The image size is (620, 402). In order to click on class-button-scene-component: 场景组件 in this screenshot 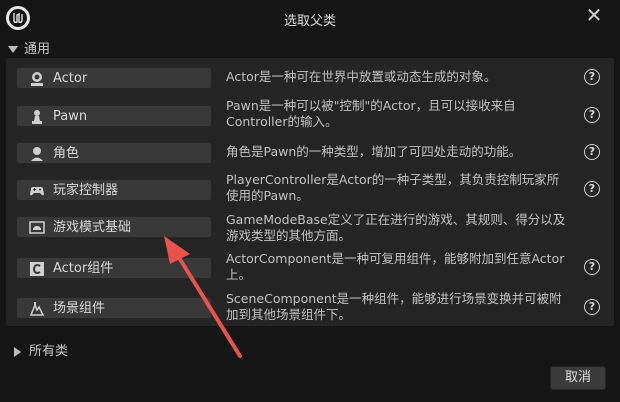, I will do `click(114, 308)`.